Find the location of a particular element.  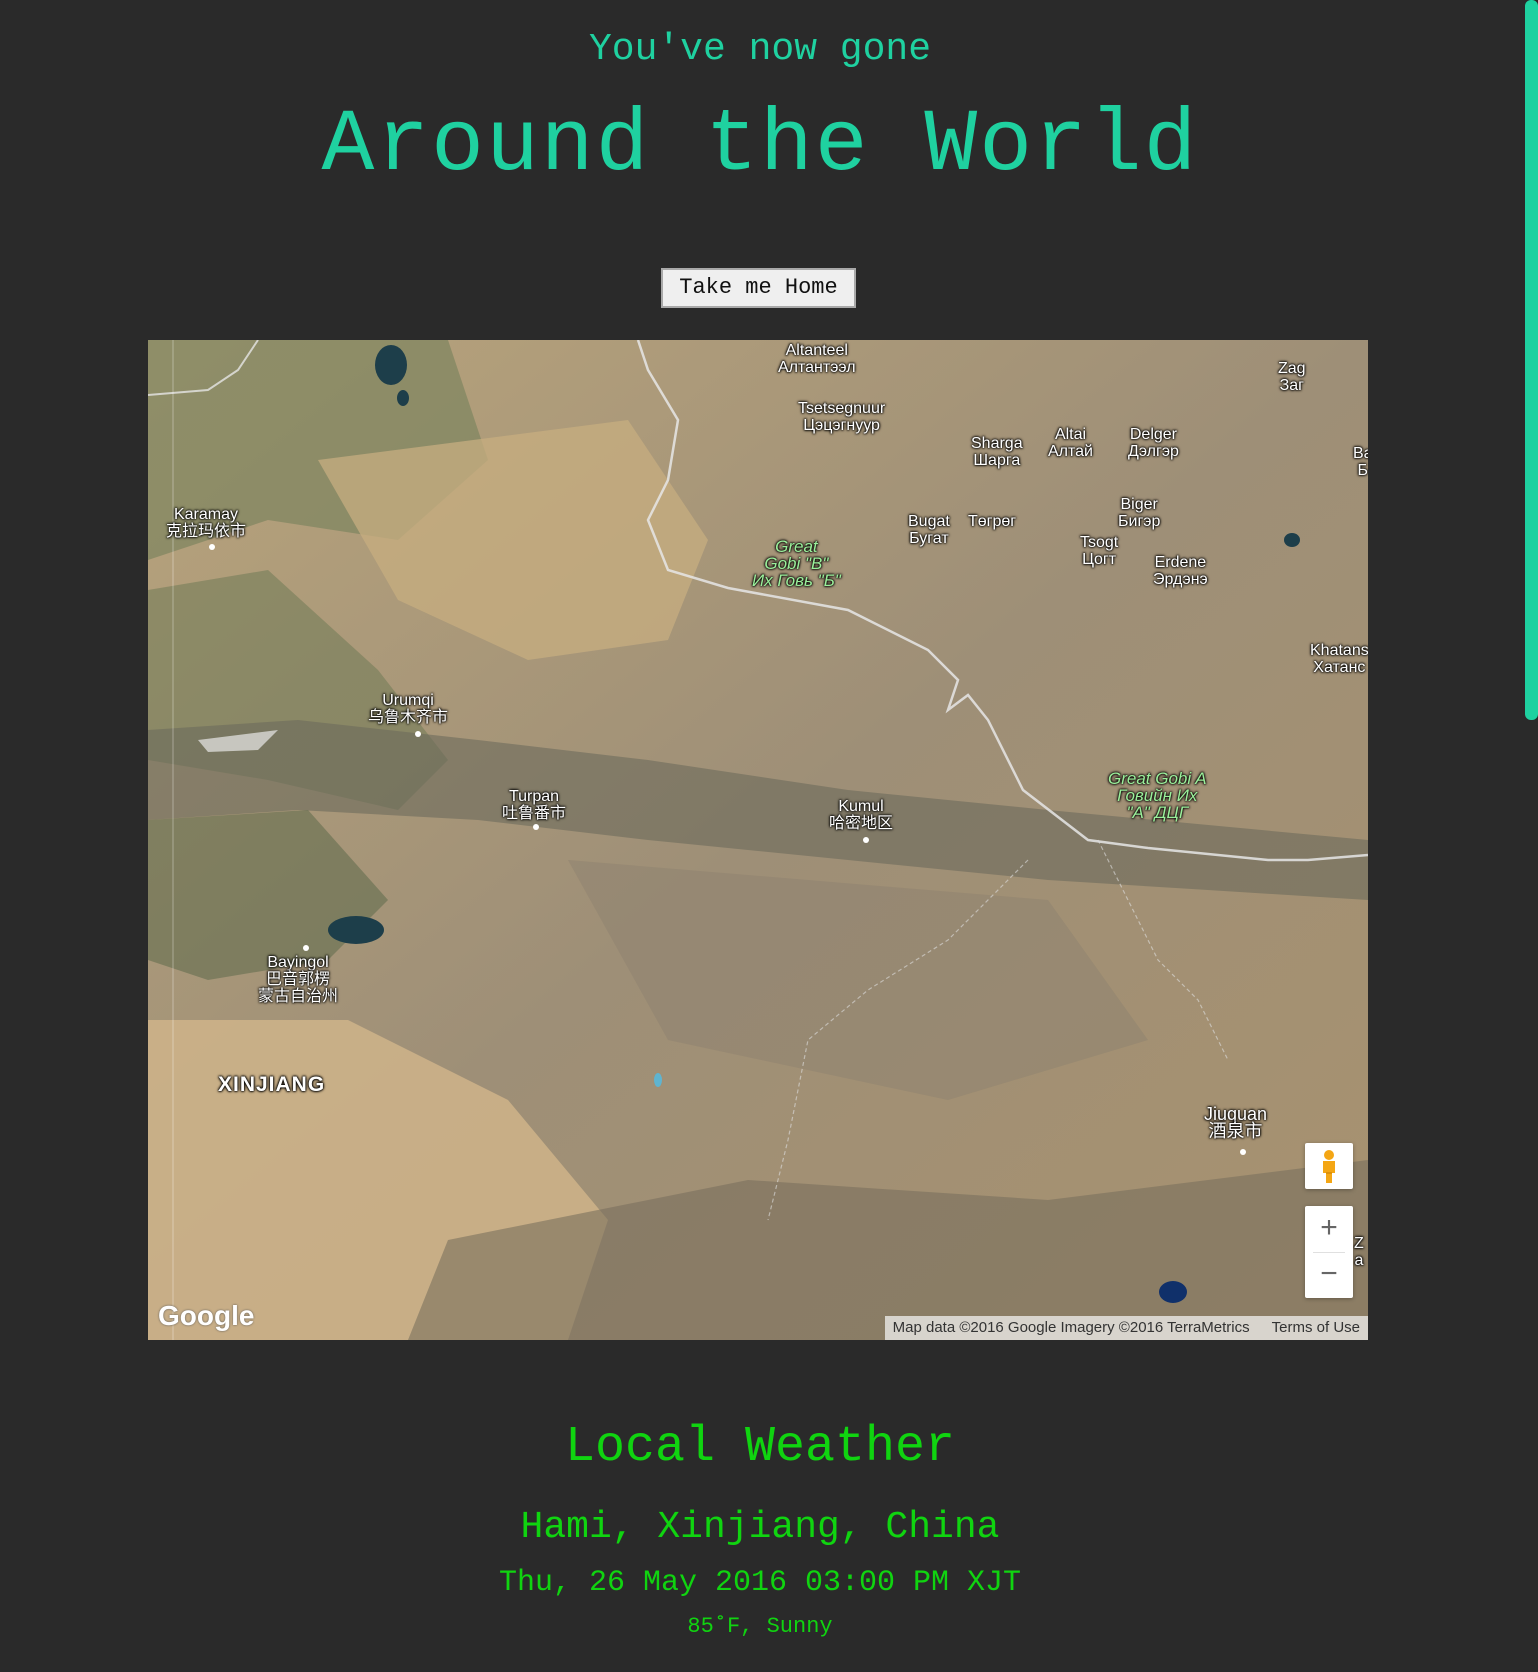

map-label-biger: Biger Бигэр is located at coordinates (1139, 513).